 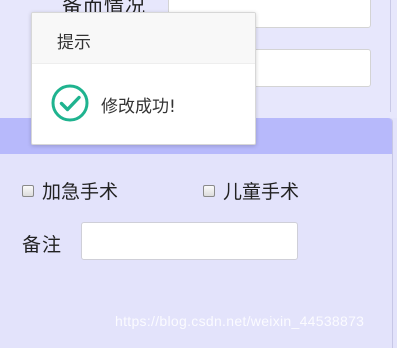 I want to click on dialog-message: 修改成功!, so click(x=138, y=107).